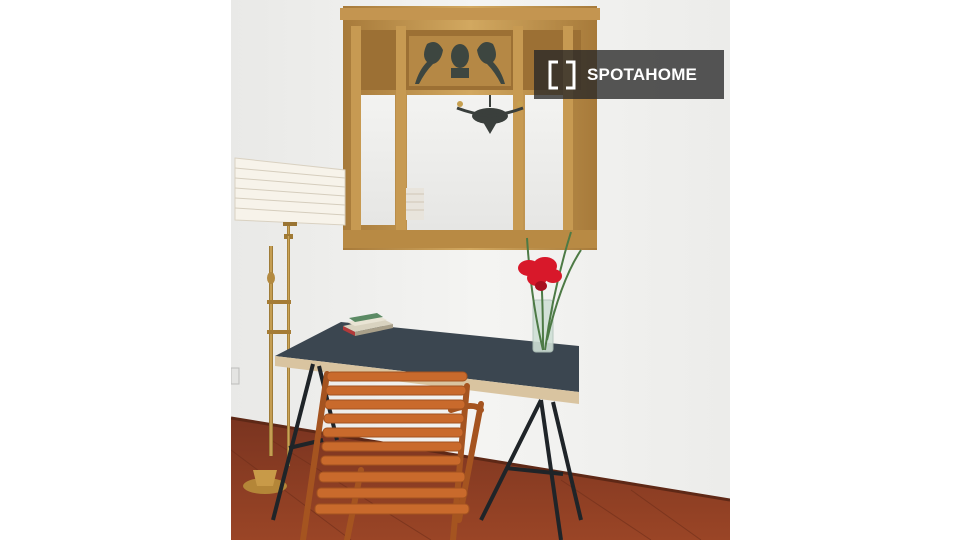 The height and width of the screenshot is (540, 960). What do you see at coordinates (562, 74) in the screenshot?
I see `spotahome-bracket-logo-icon` at bounding box center [562, 74].